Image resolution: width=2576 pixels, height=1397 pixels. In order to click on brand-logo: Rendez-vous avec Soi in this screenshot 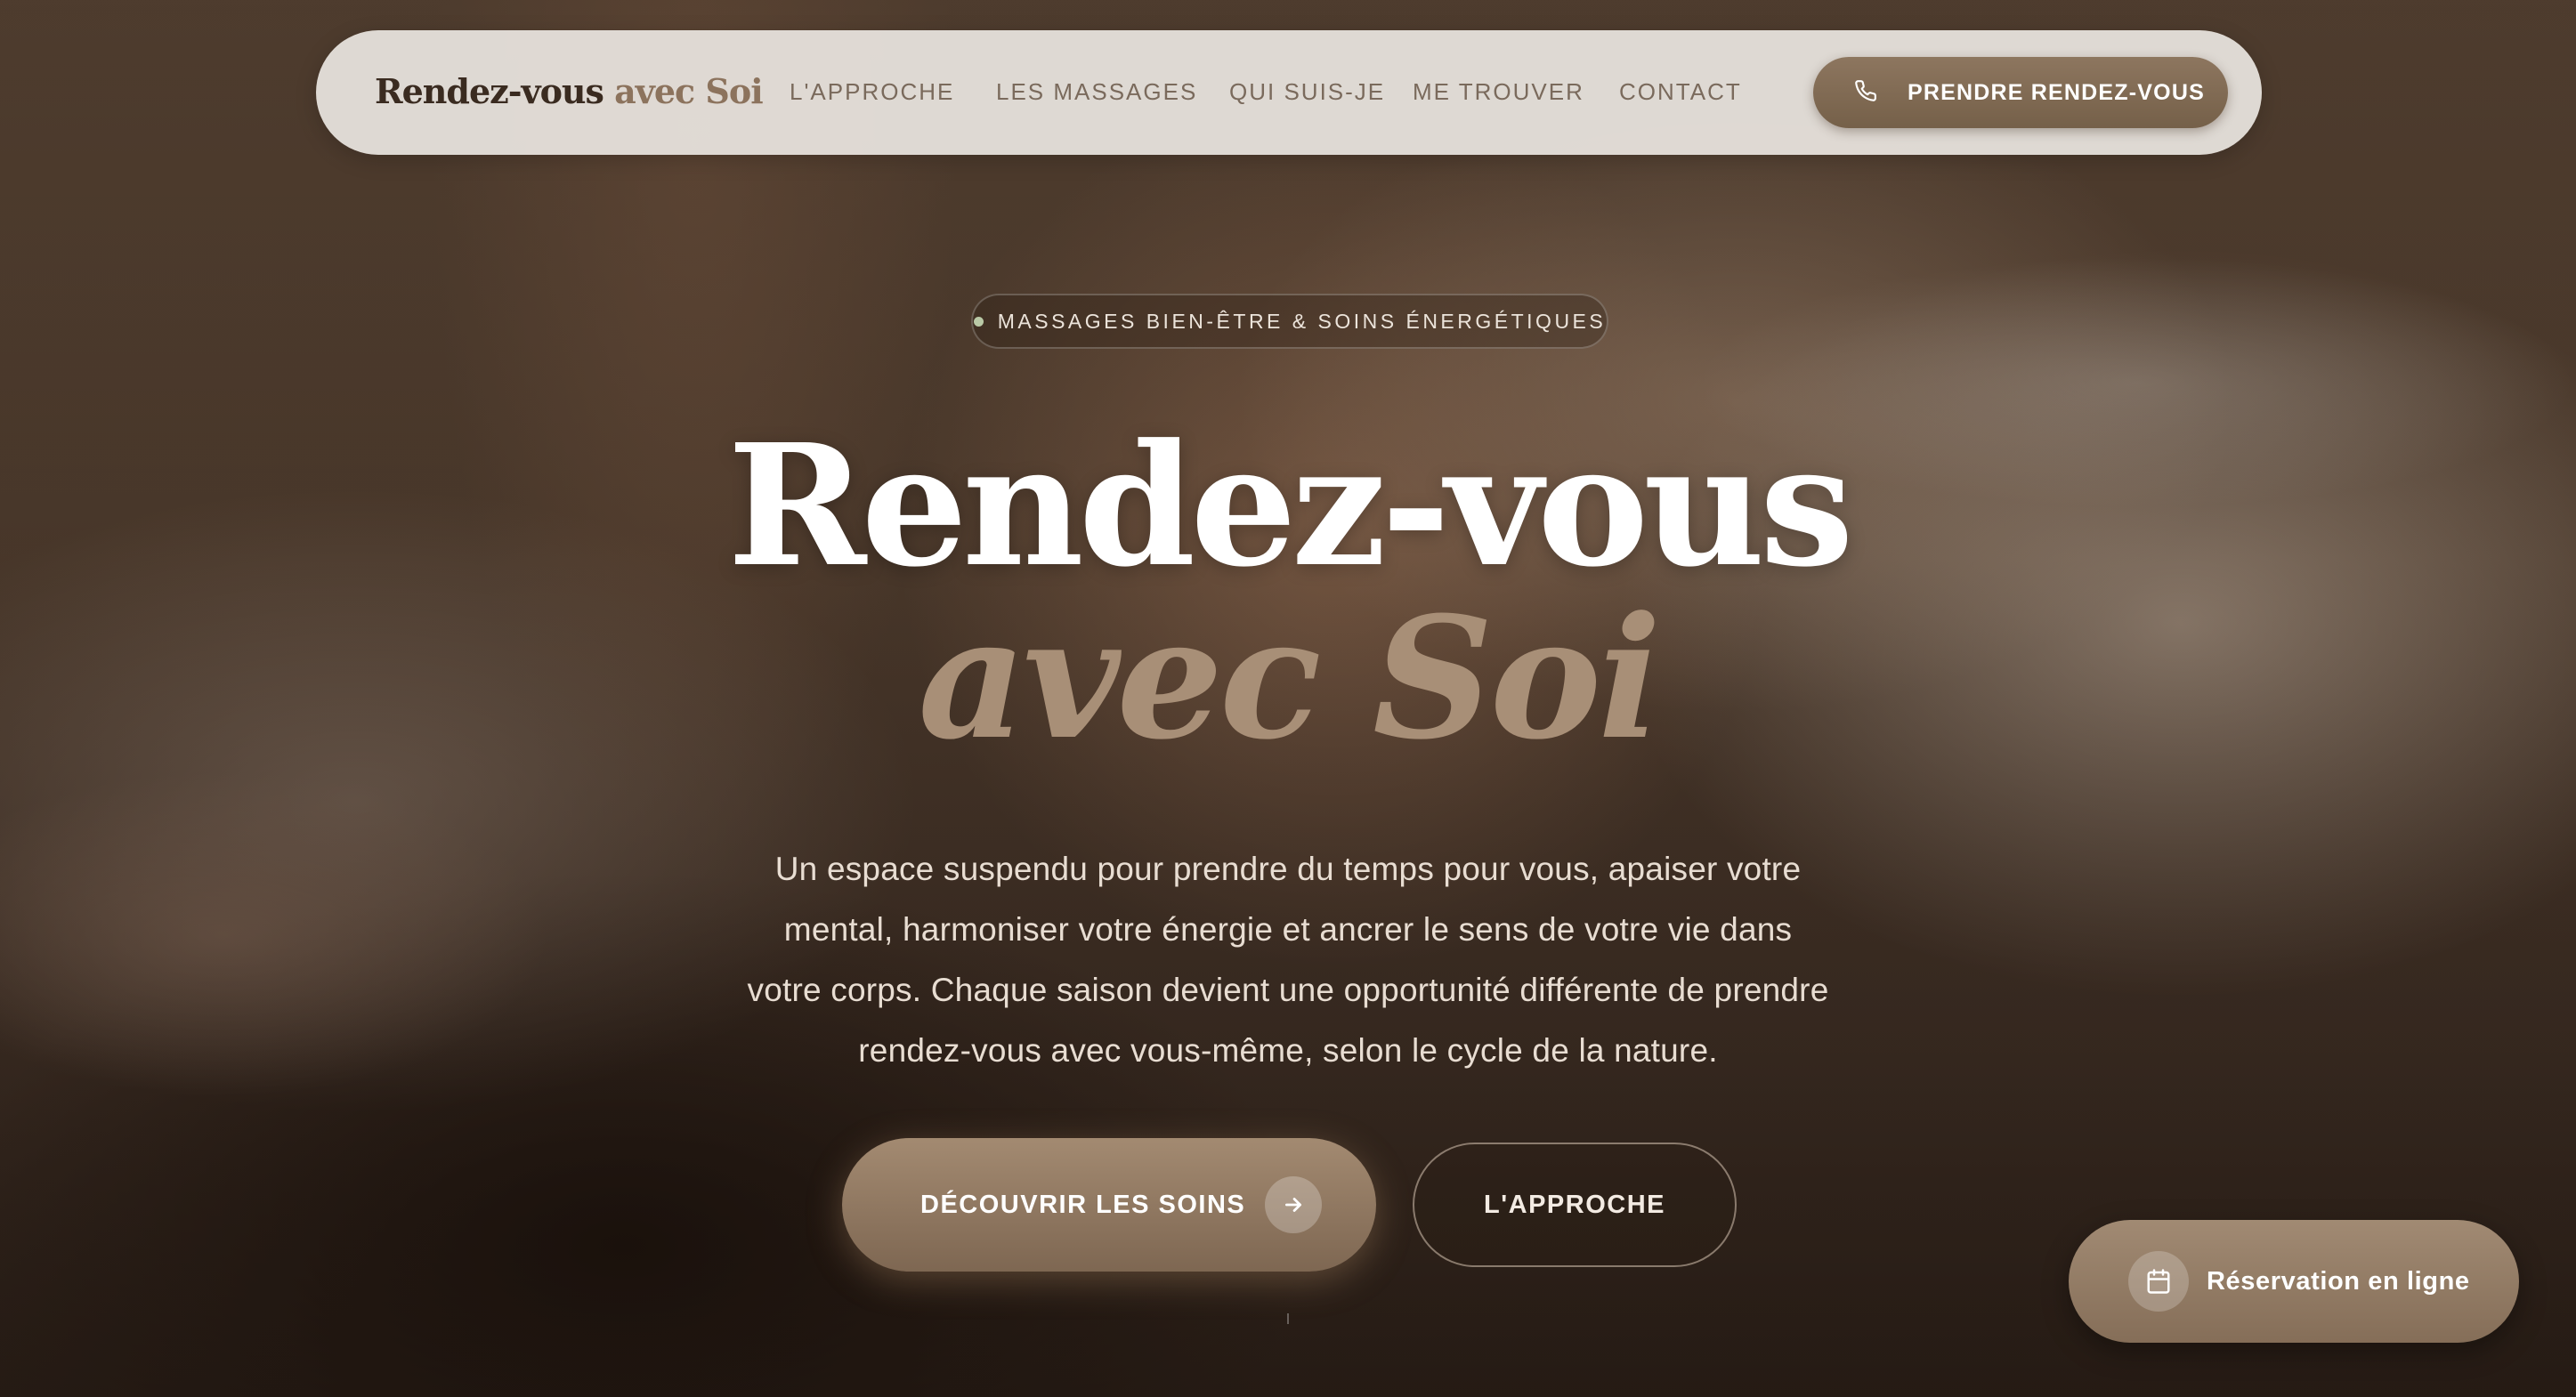, I will do `click(570, 91)`.